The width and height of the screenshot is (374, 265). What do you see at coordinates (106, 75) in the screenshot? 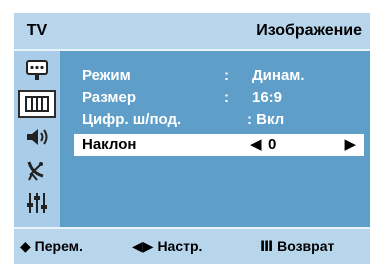
I see `menu-item-label: Режим` at bounding box center [106, 75].